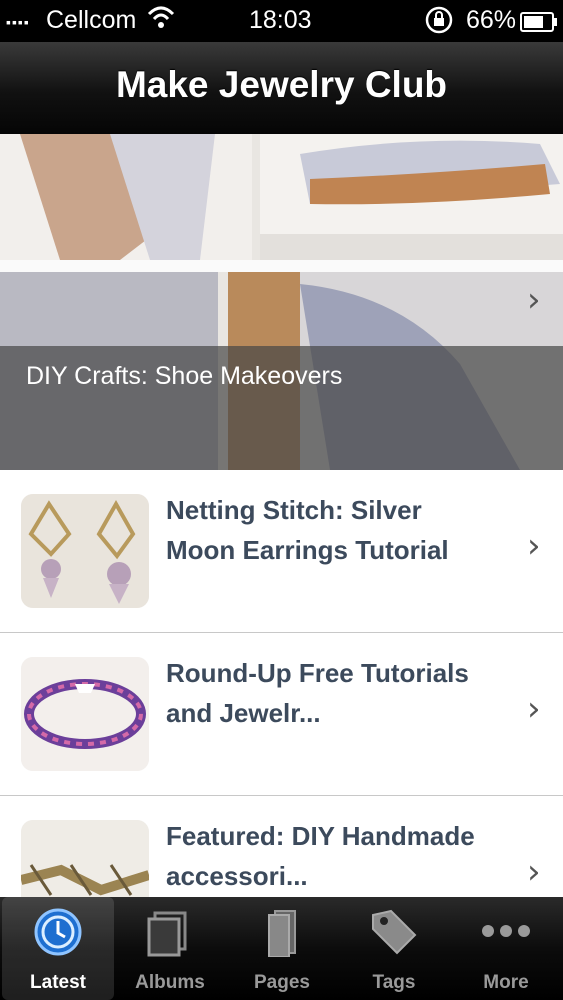  Describe the element at coordinates (506, 948) in the screenshot. I see `tab-more: More` at that location.